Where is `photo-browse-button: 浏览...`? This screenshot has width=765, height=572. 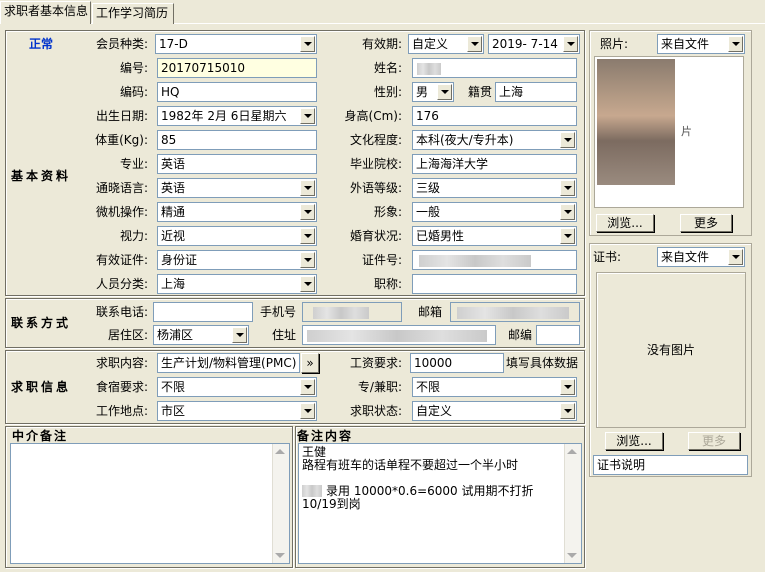 photo-browse-button: 浏览... is located at coordinates (625, 223).